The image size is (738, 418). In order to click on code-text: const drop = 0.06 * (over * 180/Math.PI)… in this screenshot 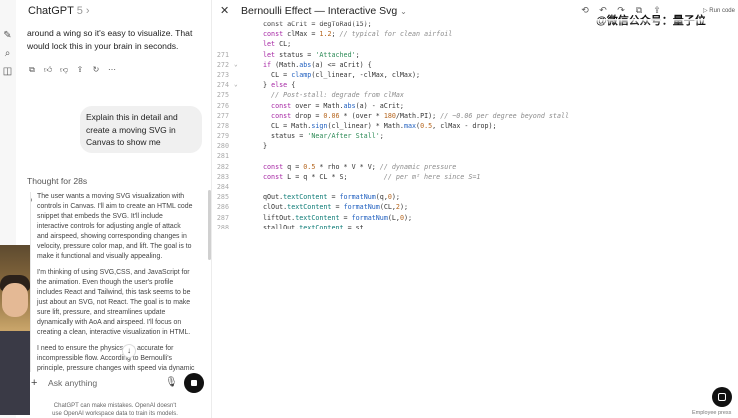, I will do `click(416, 115)`.